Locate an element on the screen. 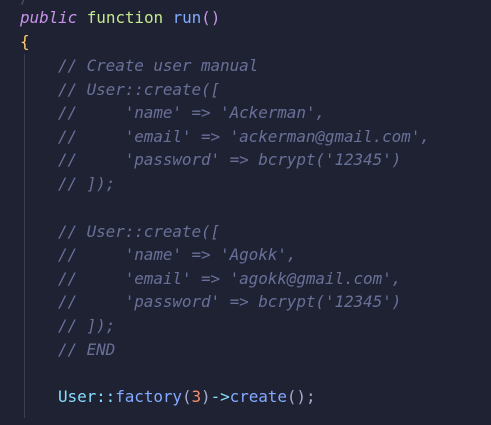  comment-line: // 'email' => 'agokk@gmail.com', is located at coordinates (230, 278).